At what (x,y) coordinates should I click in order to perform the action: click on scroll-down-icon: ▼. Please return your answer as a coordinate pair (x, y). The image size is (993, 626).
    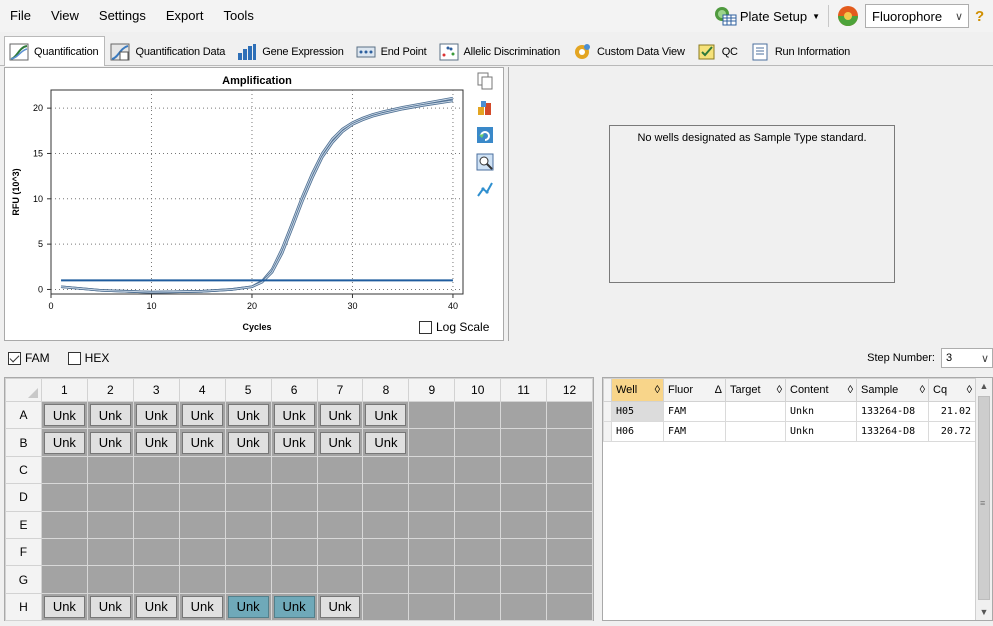
    Looking at the image, I should click on (984, 612).